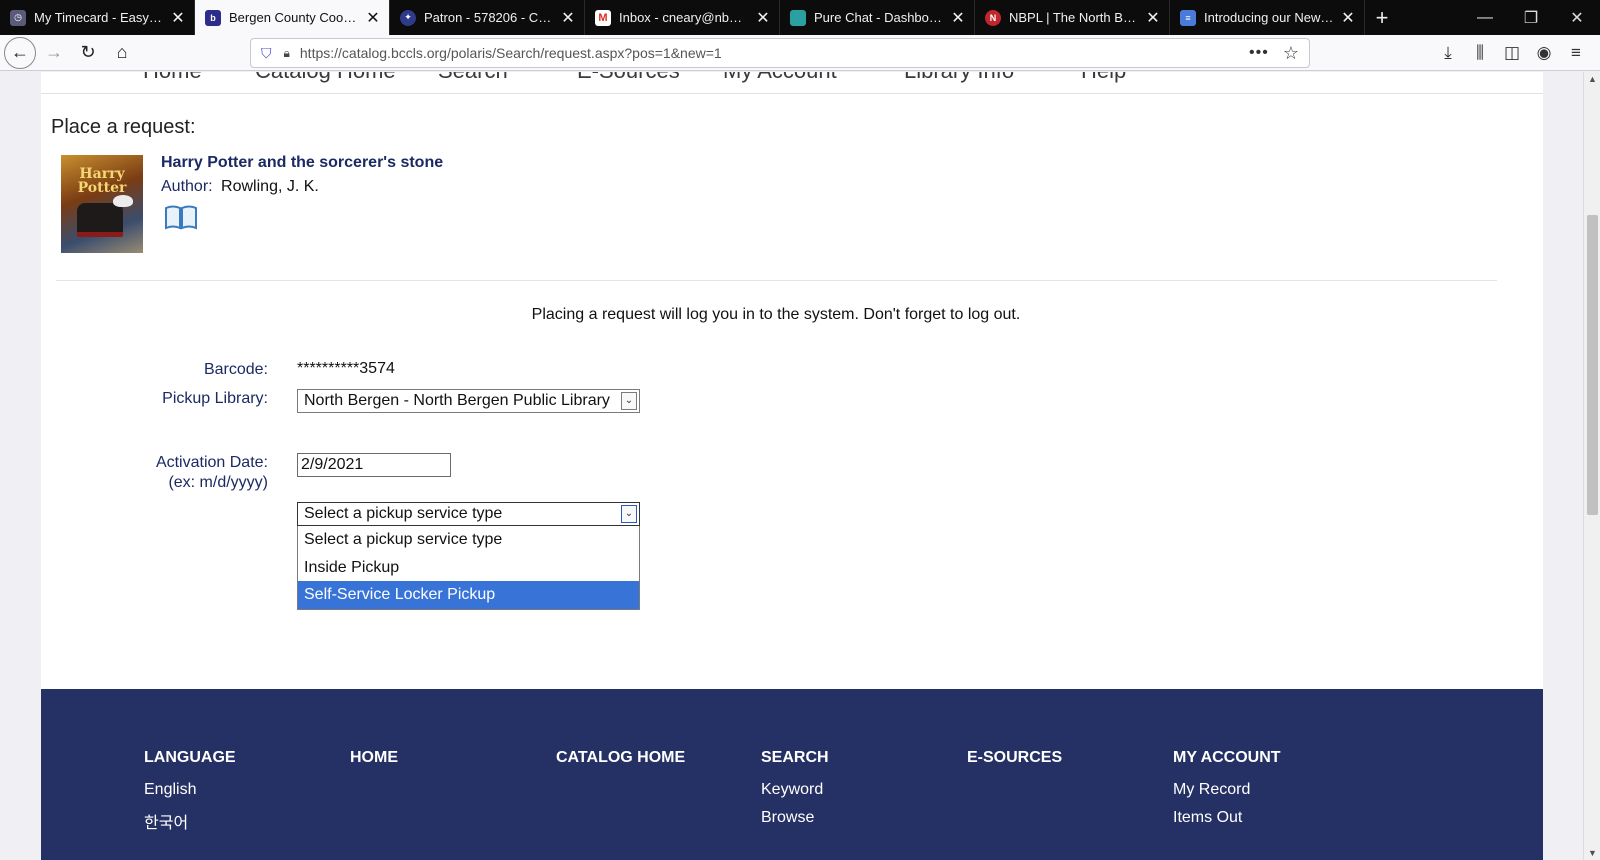  What do you see at coordinates (100, 220) in the screenshot?
I see `cover-train-art` at bounding box center [100, 220].